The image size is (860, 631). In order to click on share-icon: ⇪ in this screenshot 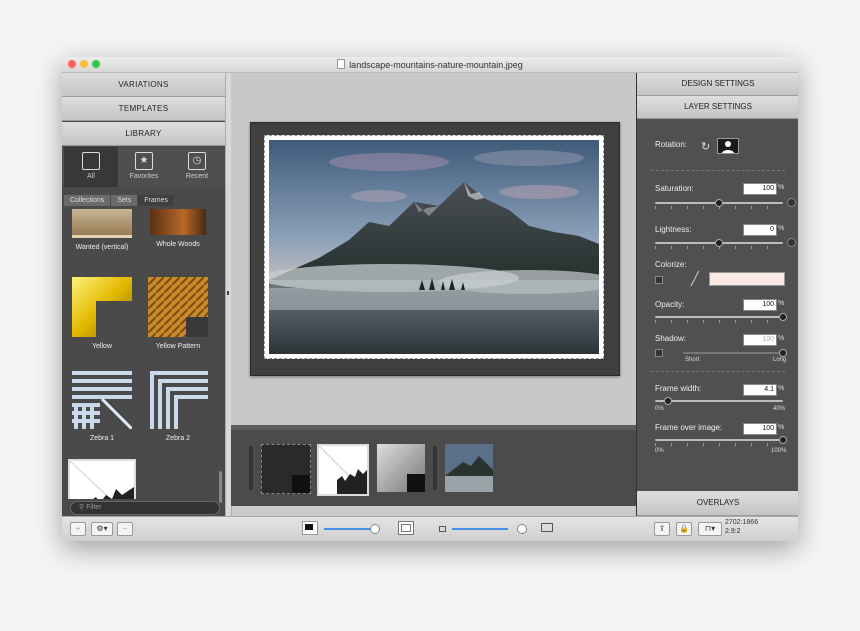, I will do `click(662, 529)`.